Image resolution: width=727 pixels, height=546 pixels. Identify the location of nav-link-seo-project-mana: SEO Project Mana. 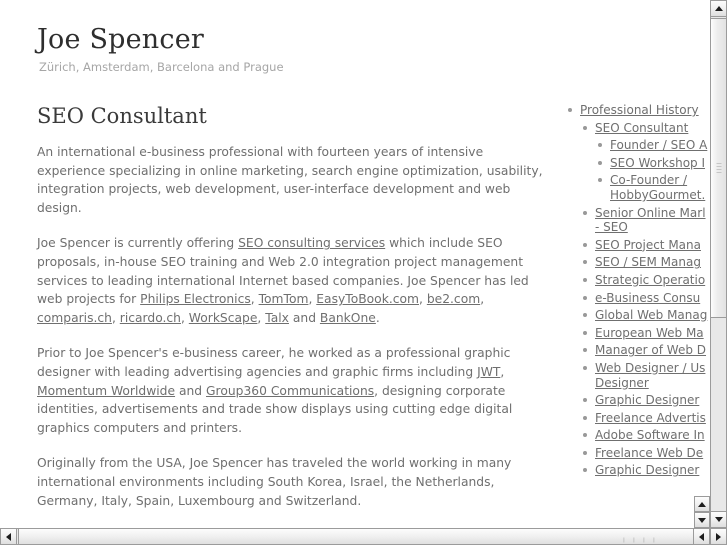
(648, 245).